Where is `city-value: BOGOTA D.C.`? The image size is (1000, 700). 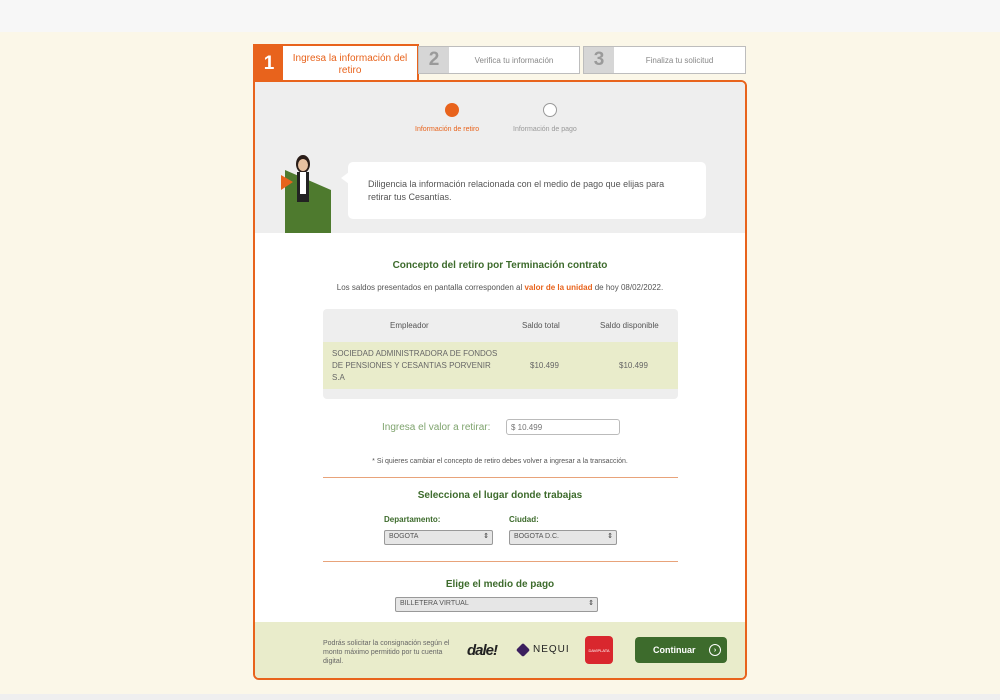
city-value: BOGOTA D.C. is located at coordinates (536, 536).